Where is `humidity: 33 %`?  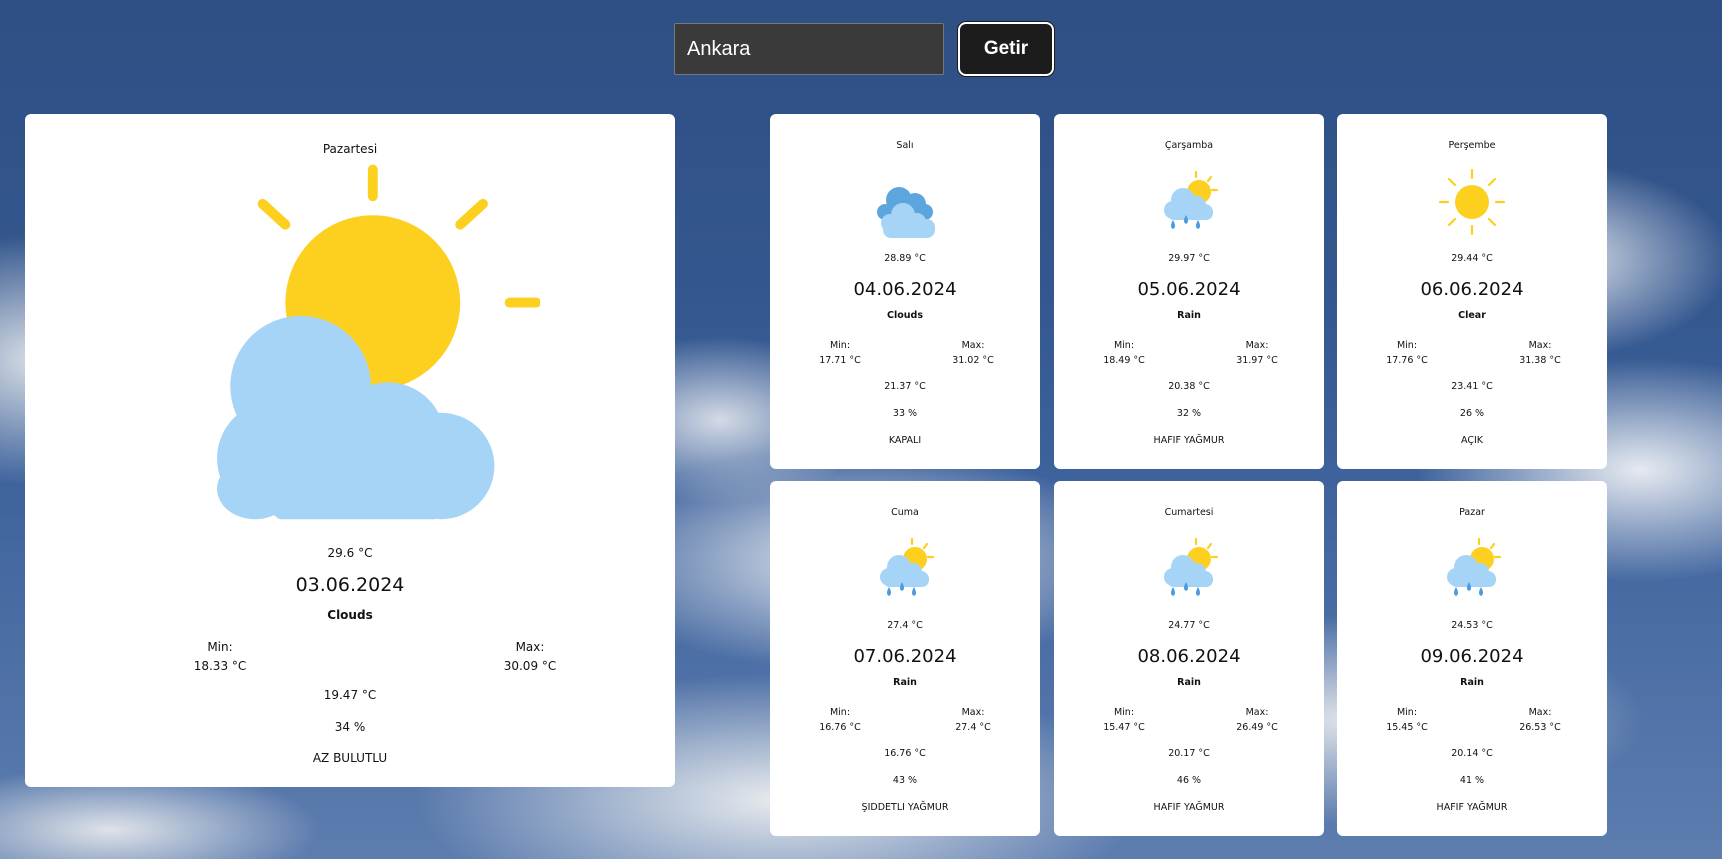
humidity: 33 % is located at coordinates (905, 413).